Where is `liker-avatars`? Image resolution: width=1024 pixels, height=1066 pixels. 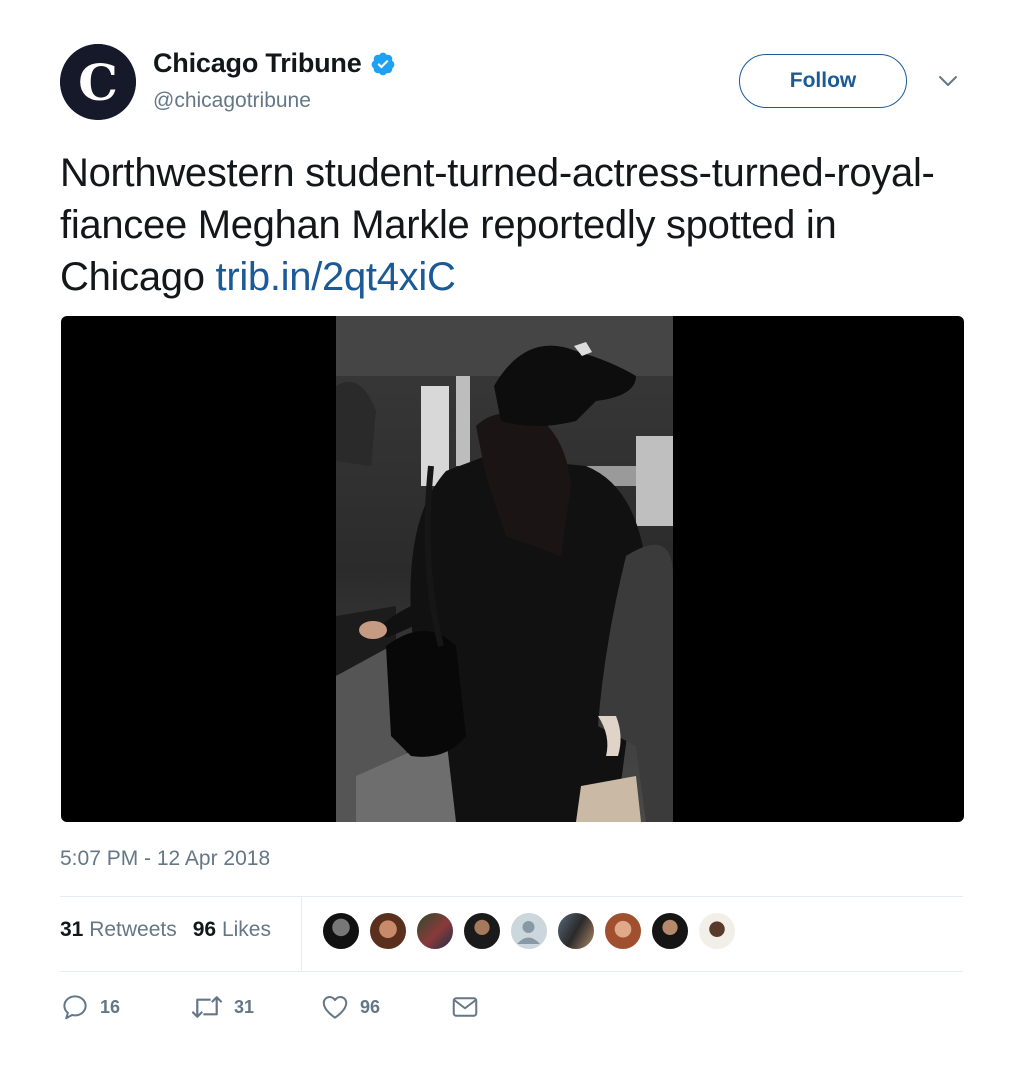
liker-avatars is located at coordinates (533, 931).